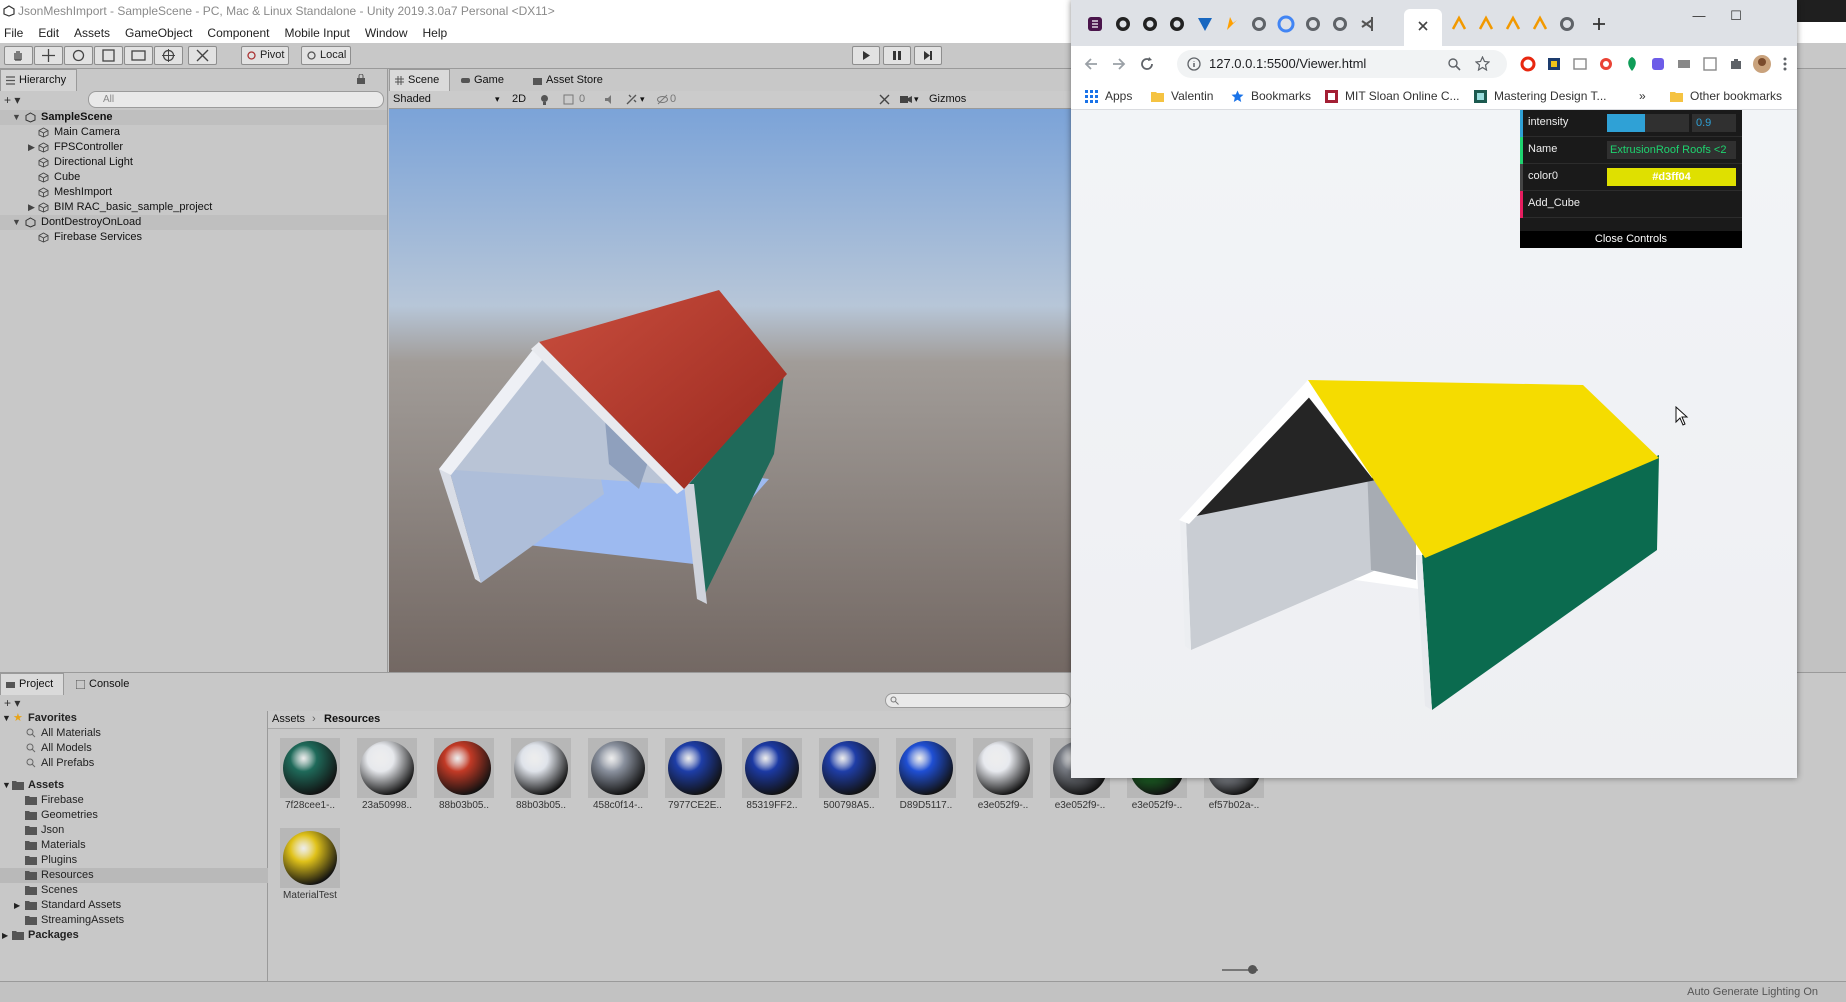  What do you see at coordinates (134, 890) in the screenshot?
I see `asset-folder-item: Scenes` at bounding box center [134, 890].